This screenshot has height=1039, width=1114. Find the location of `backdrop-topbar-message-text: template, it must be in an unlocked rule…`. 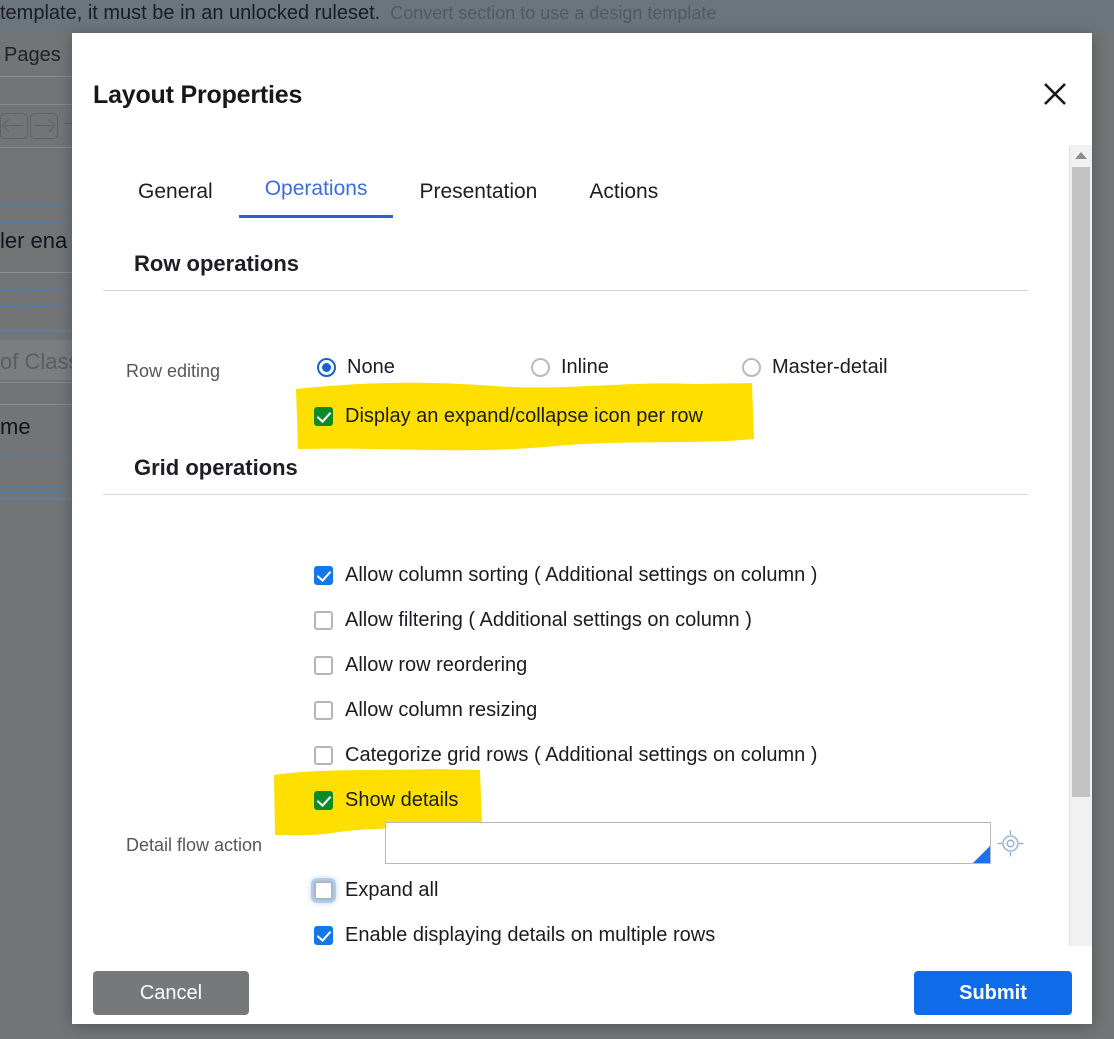

backdrop-topbar-message-text: template, it must be in an unlocked rule… is located at coordinates (190, 13).